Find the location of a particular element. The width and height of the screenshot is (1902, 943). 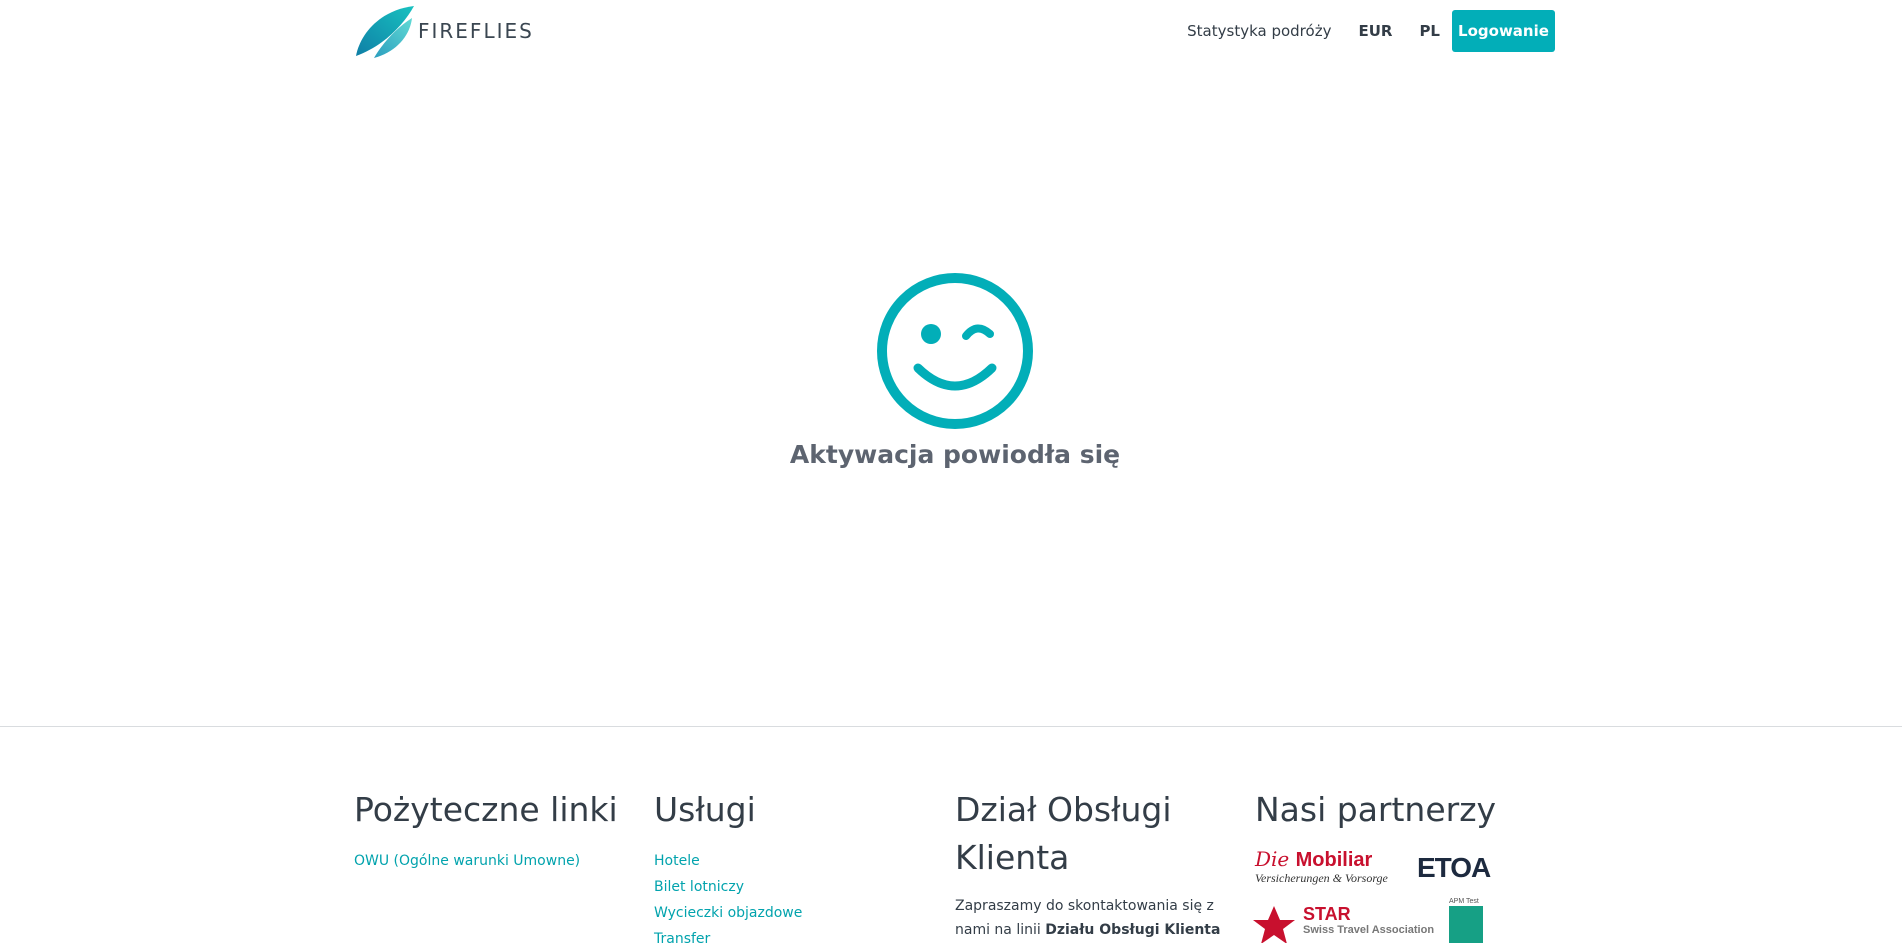

language-selector: PL is located at coordinates (1429, 31).